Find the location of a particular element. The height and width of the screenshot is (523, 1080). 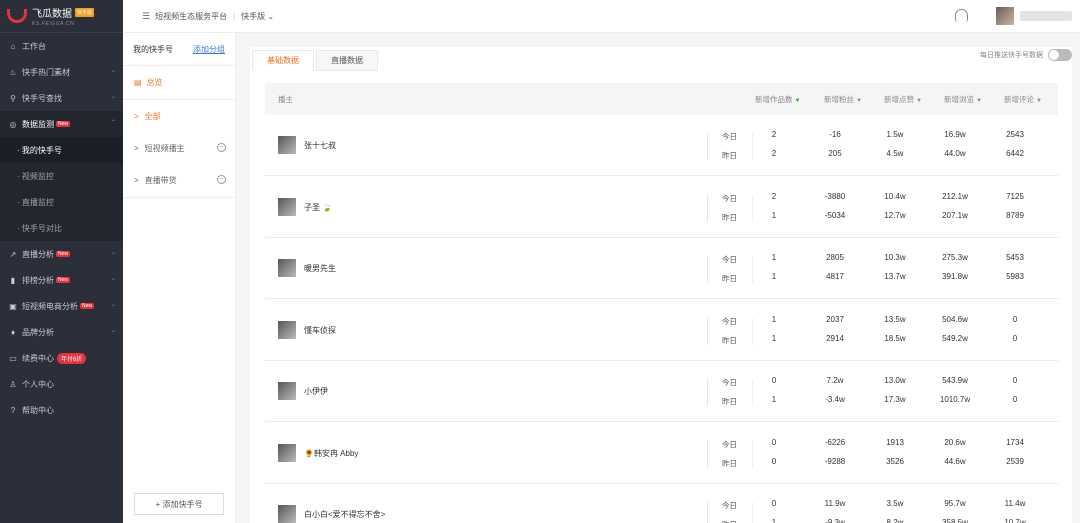

user-name-redacted is located at coordinates (1046, 16).